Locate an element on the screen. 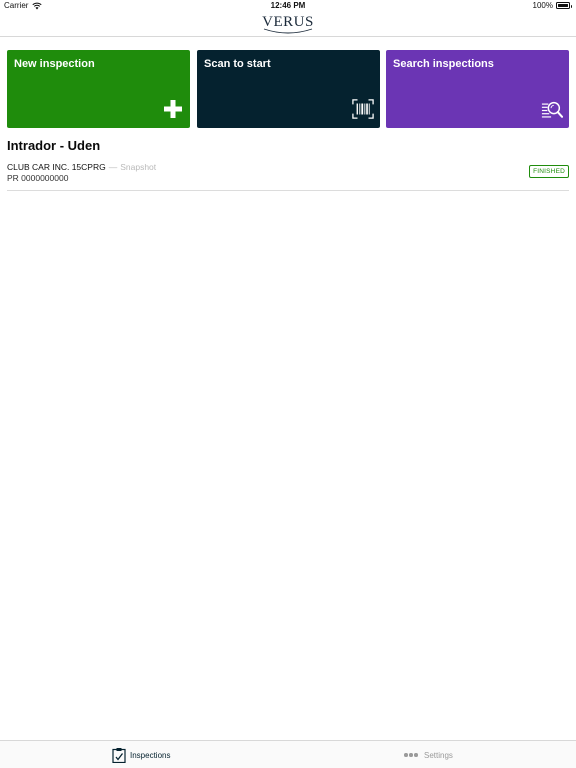 The height and width of the screenshot is (768, 576). status-time: 12:46 PM is located at coordinates (288, 5).